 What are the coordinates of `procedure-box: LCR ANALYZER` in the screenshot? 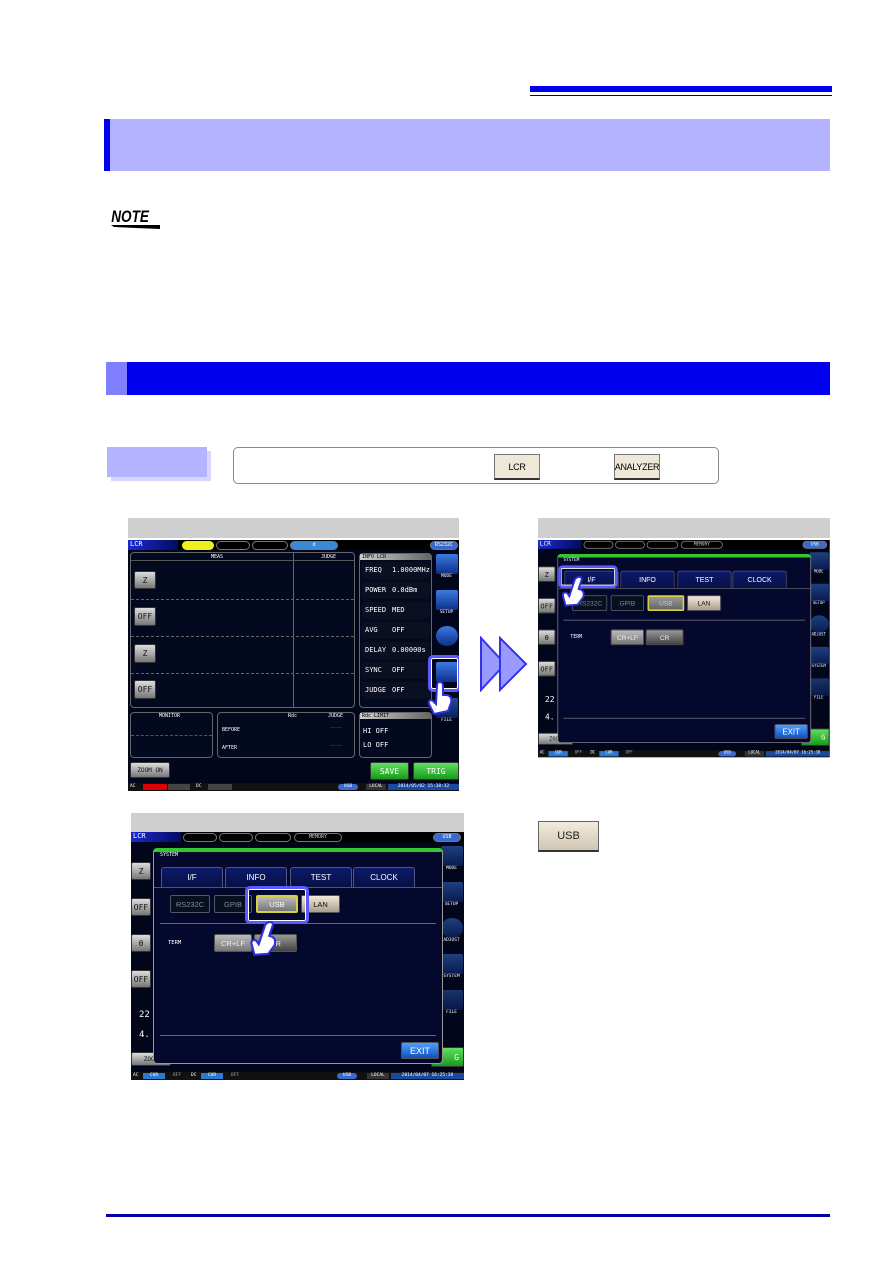 It's located at (476, 465).